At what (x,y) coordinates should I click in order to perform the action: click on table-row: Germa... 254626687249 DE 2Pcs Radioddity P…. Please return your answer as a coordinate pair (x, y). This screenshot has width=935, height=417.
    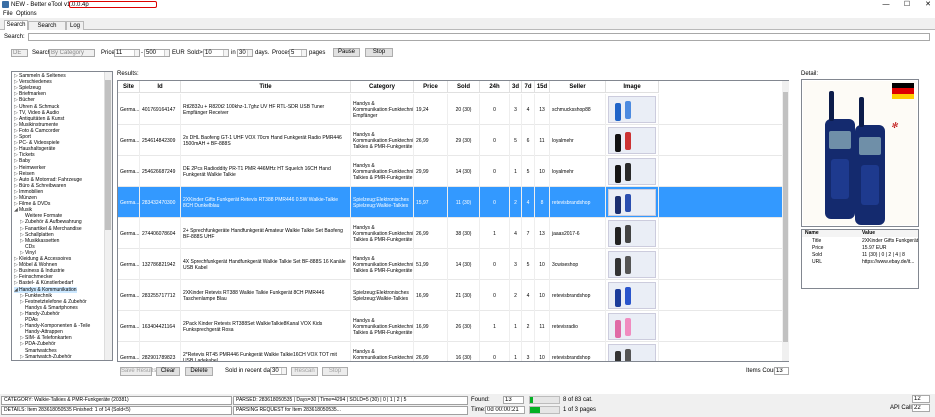
    Looking at the image, I should click on (450, 171).